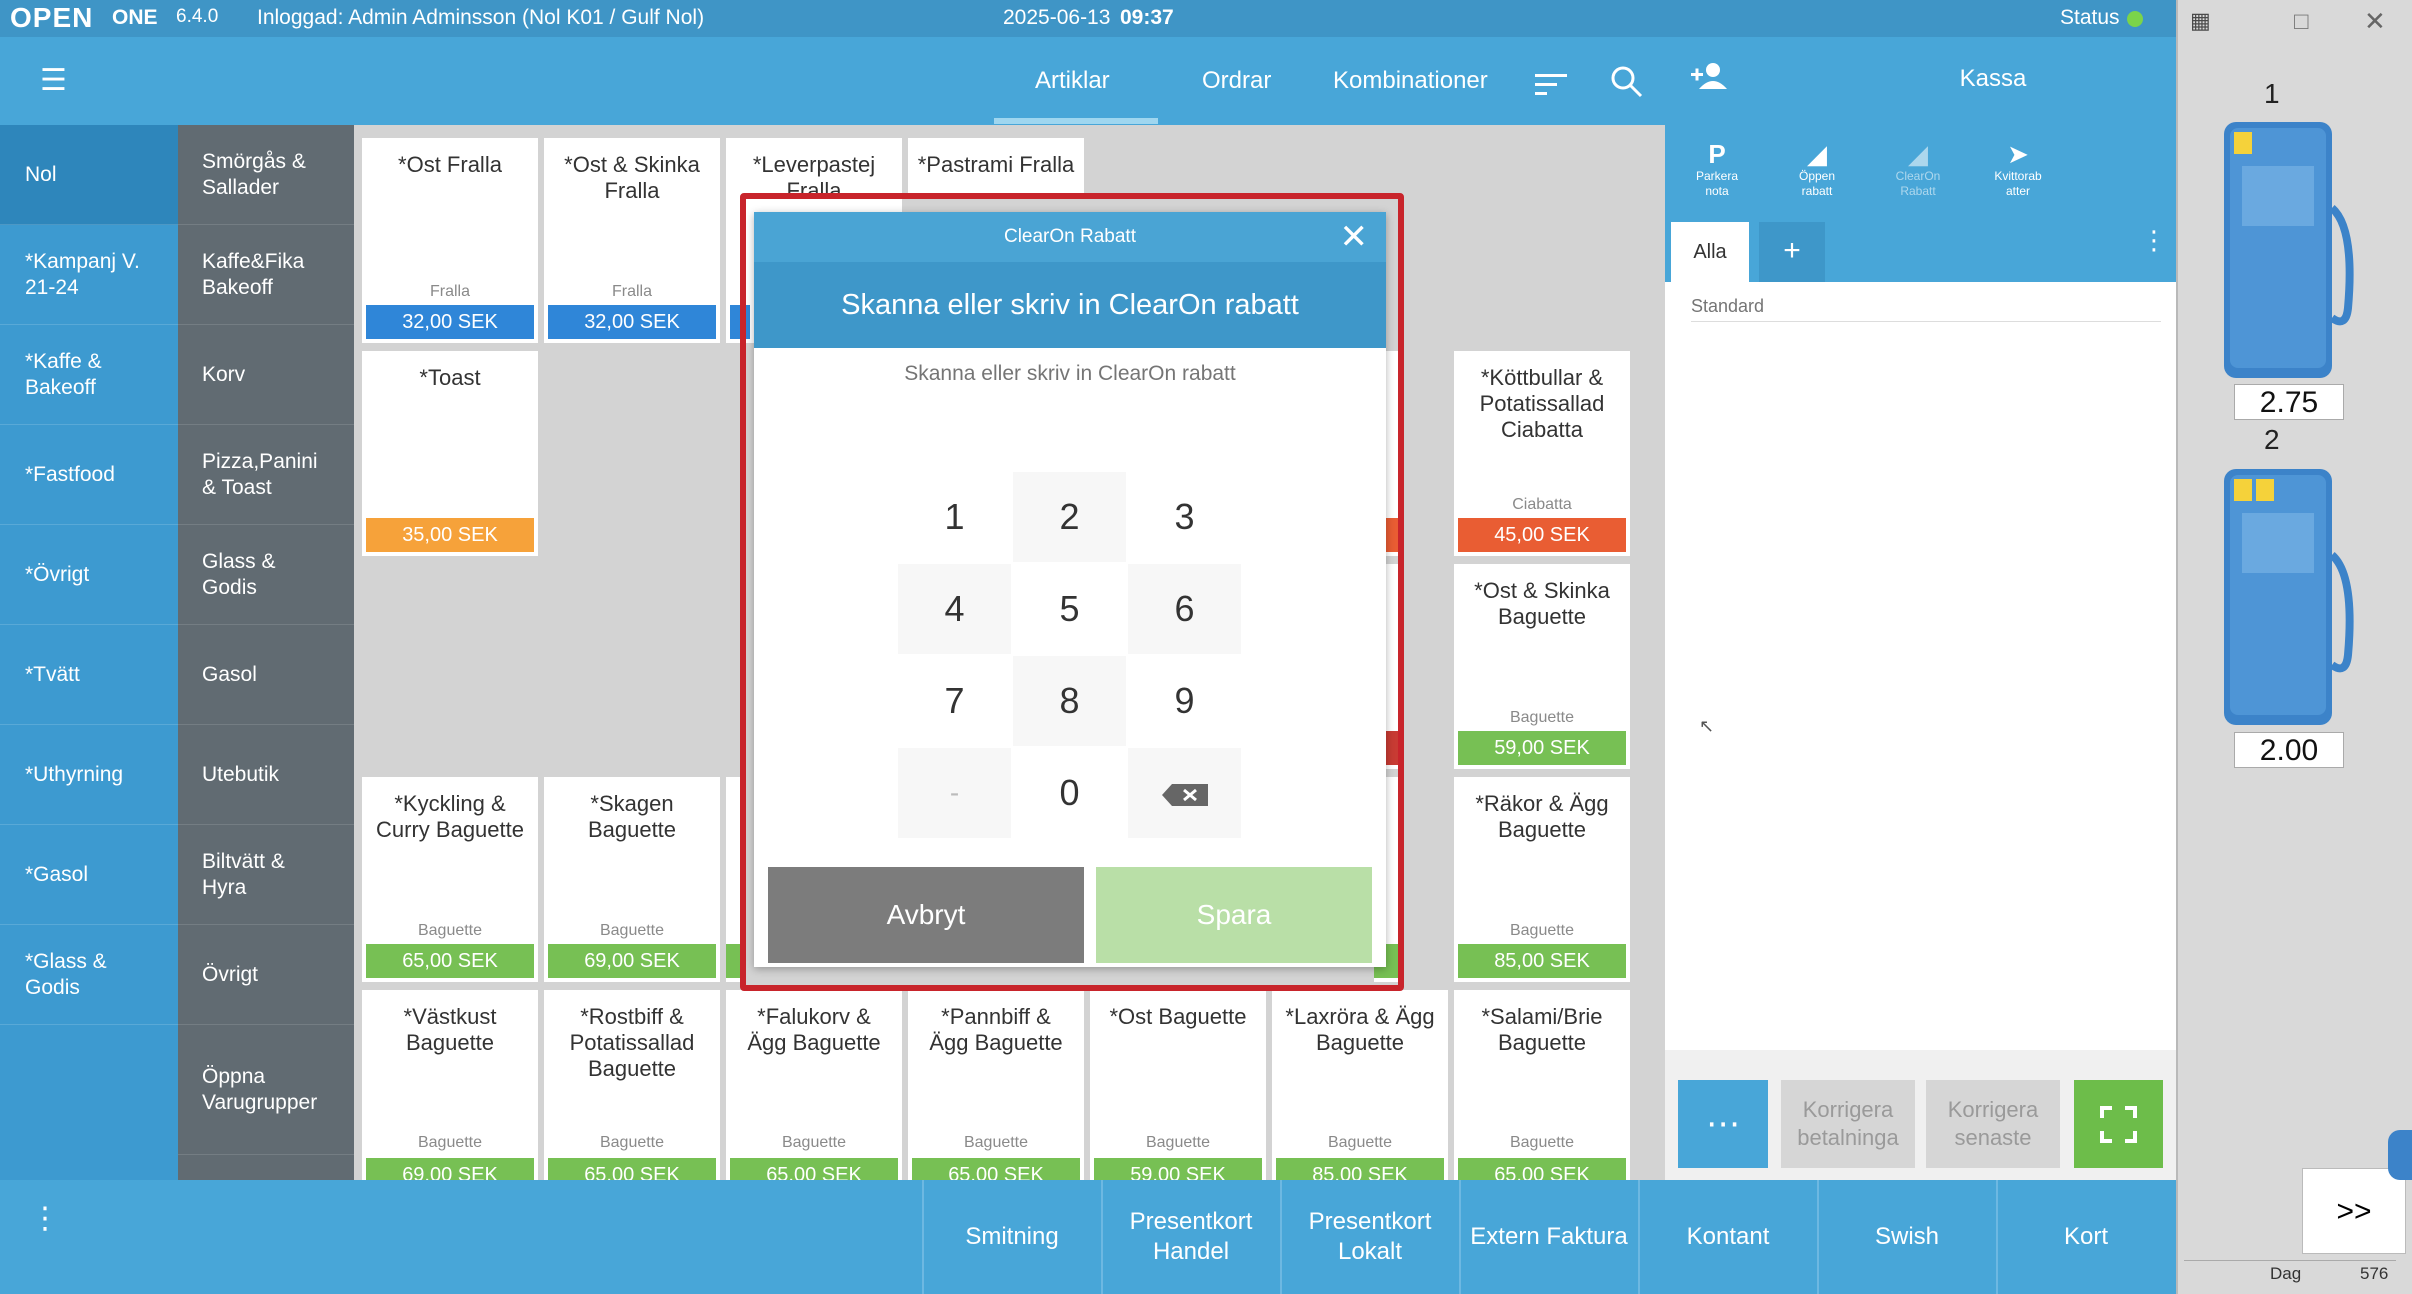 This screenshot has height=1294, width=2412. I want to click on fullscreen-icon, so click(2118, 1124).